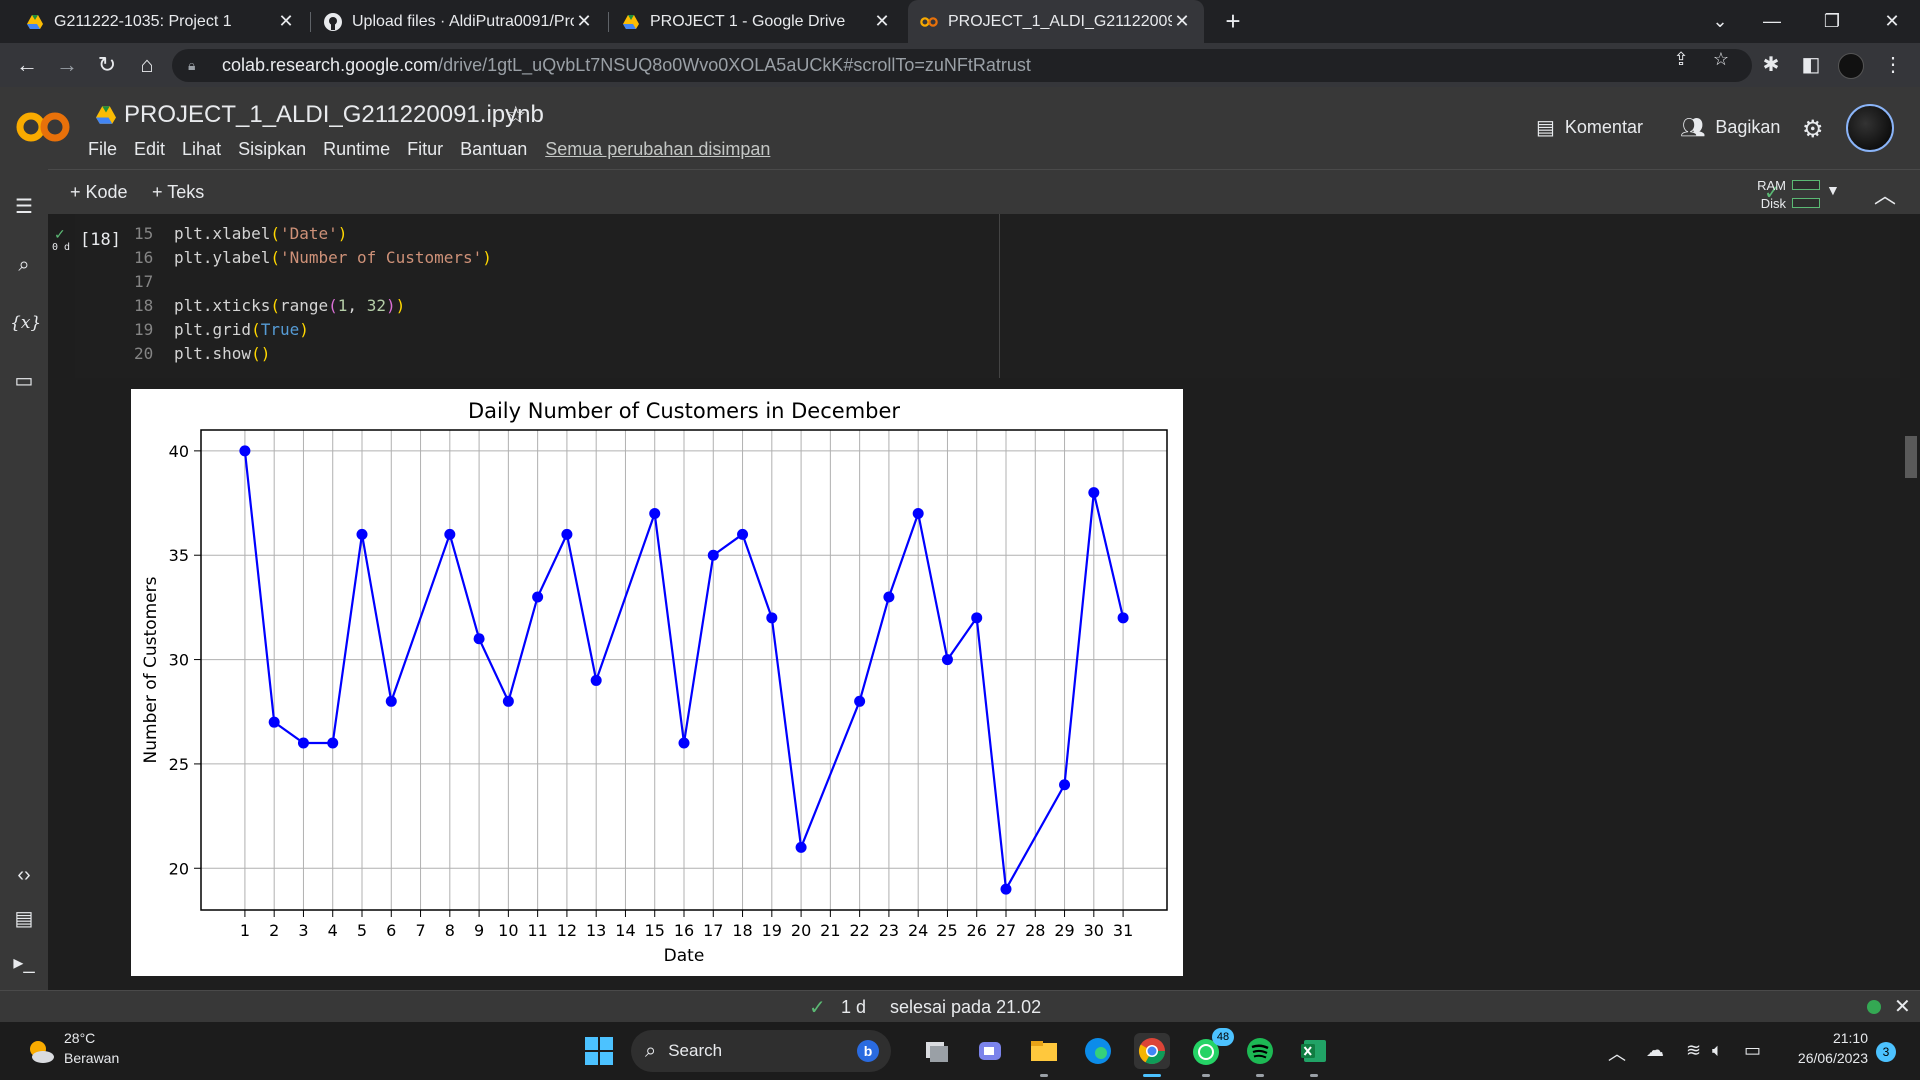  What do you see at coordinates (24, 875) in the screenshot?
I see `code-snippets-icon: ‹›` at bounding box center [24, 875].